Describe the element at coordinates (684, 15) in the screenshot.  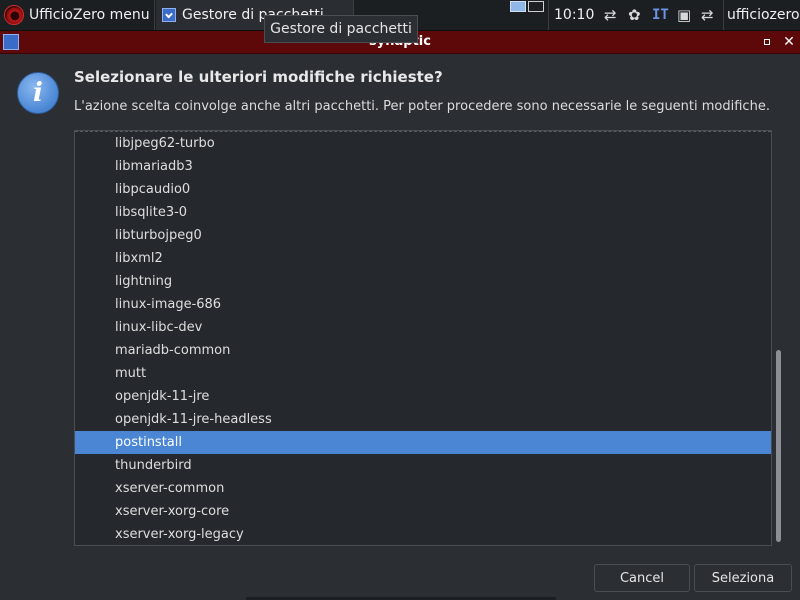
I see `image-tray-icon: ▣` at that location.